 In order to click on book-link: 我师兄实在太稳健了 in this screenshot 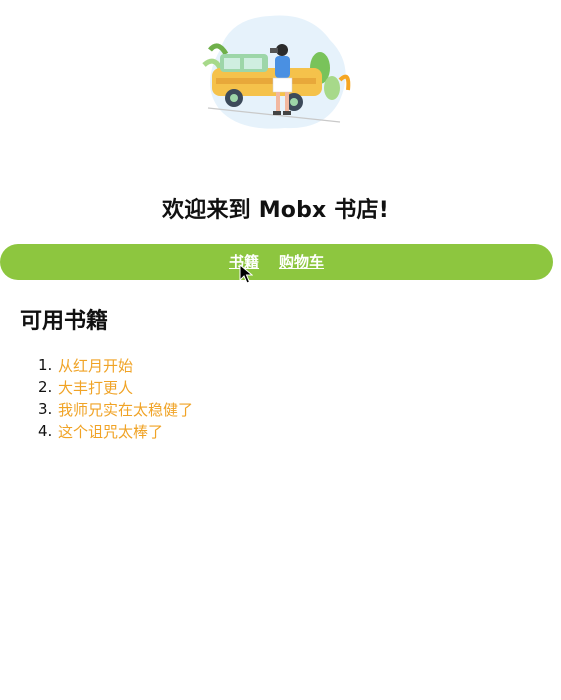, I will do `click(125, 409)`.